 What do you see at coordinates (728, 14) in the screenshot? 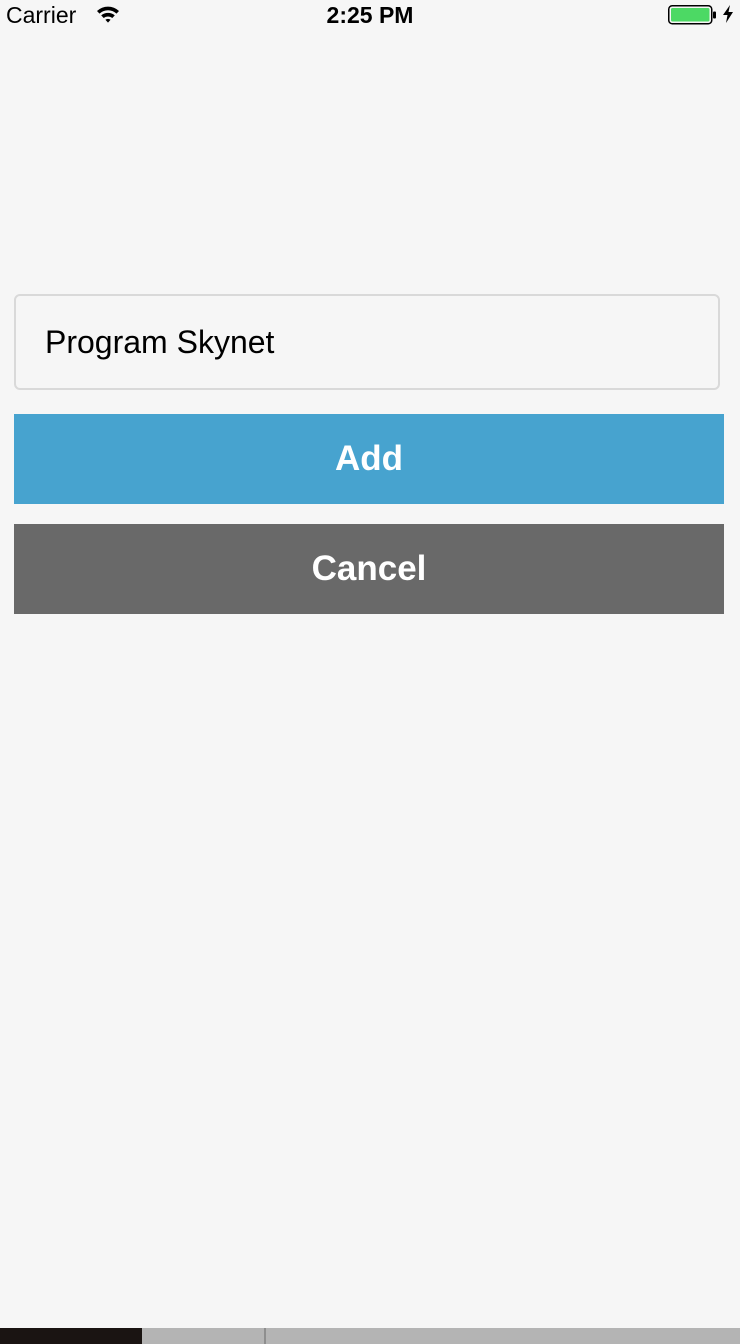
I see `charging-bolt-icon` at bounding box center [728, 14].